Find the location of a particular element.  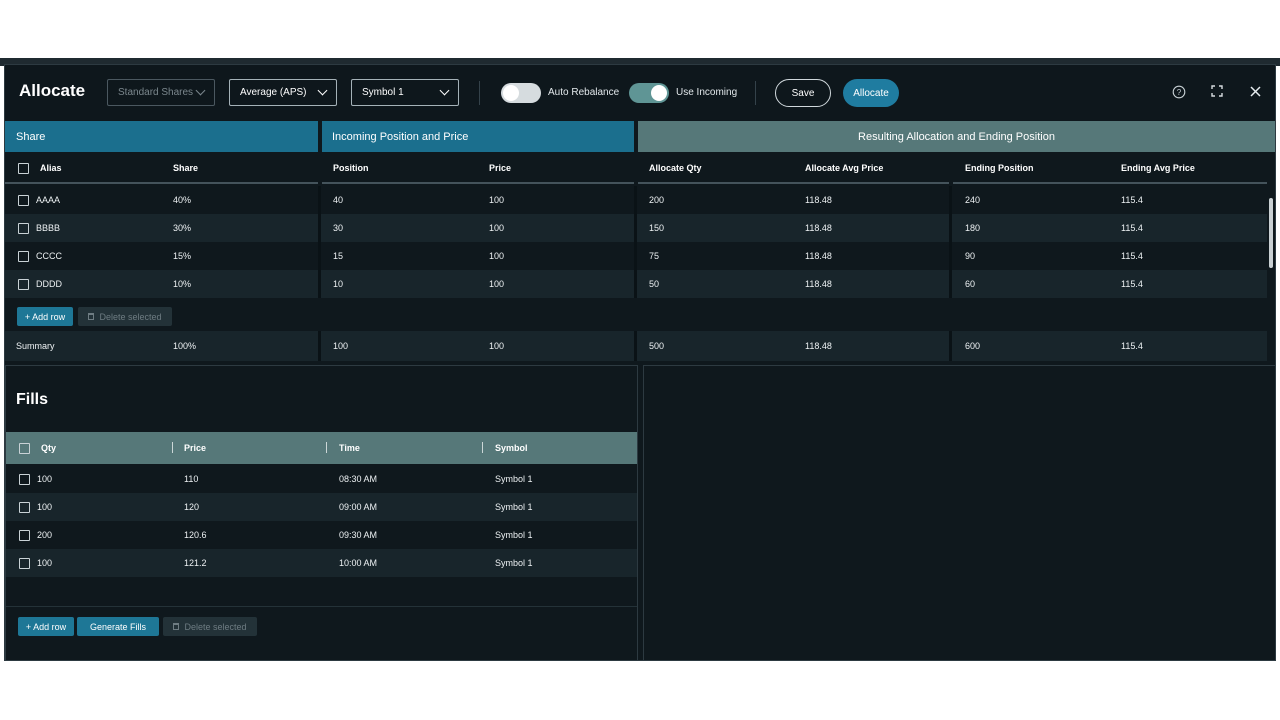

column-header-ending-position: Ending Position is located at coordinates (999, 168).